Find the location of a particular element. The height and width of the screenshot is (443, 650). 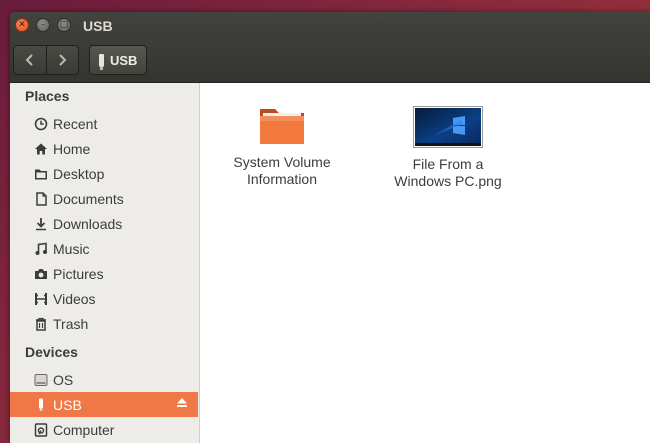

path-bar-label: USB is located at coordinates (124, 60).